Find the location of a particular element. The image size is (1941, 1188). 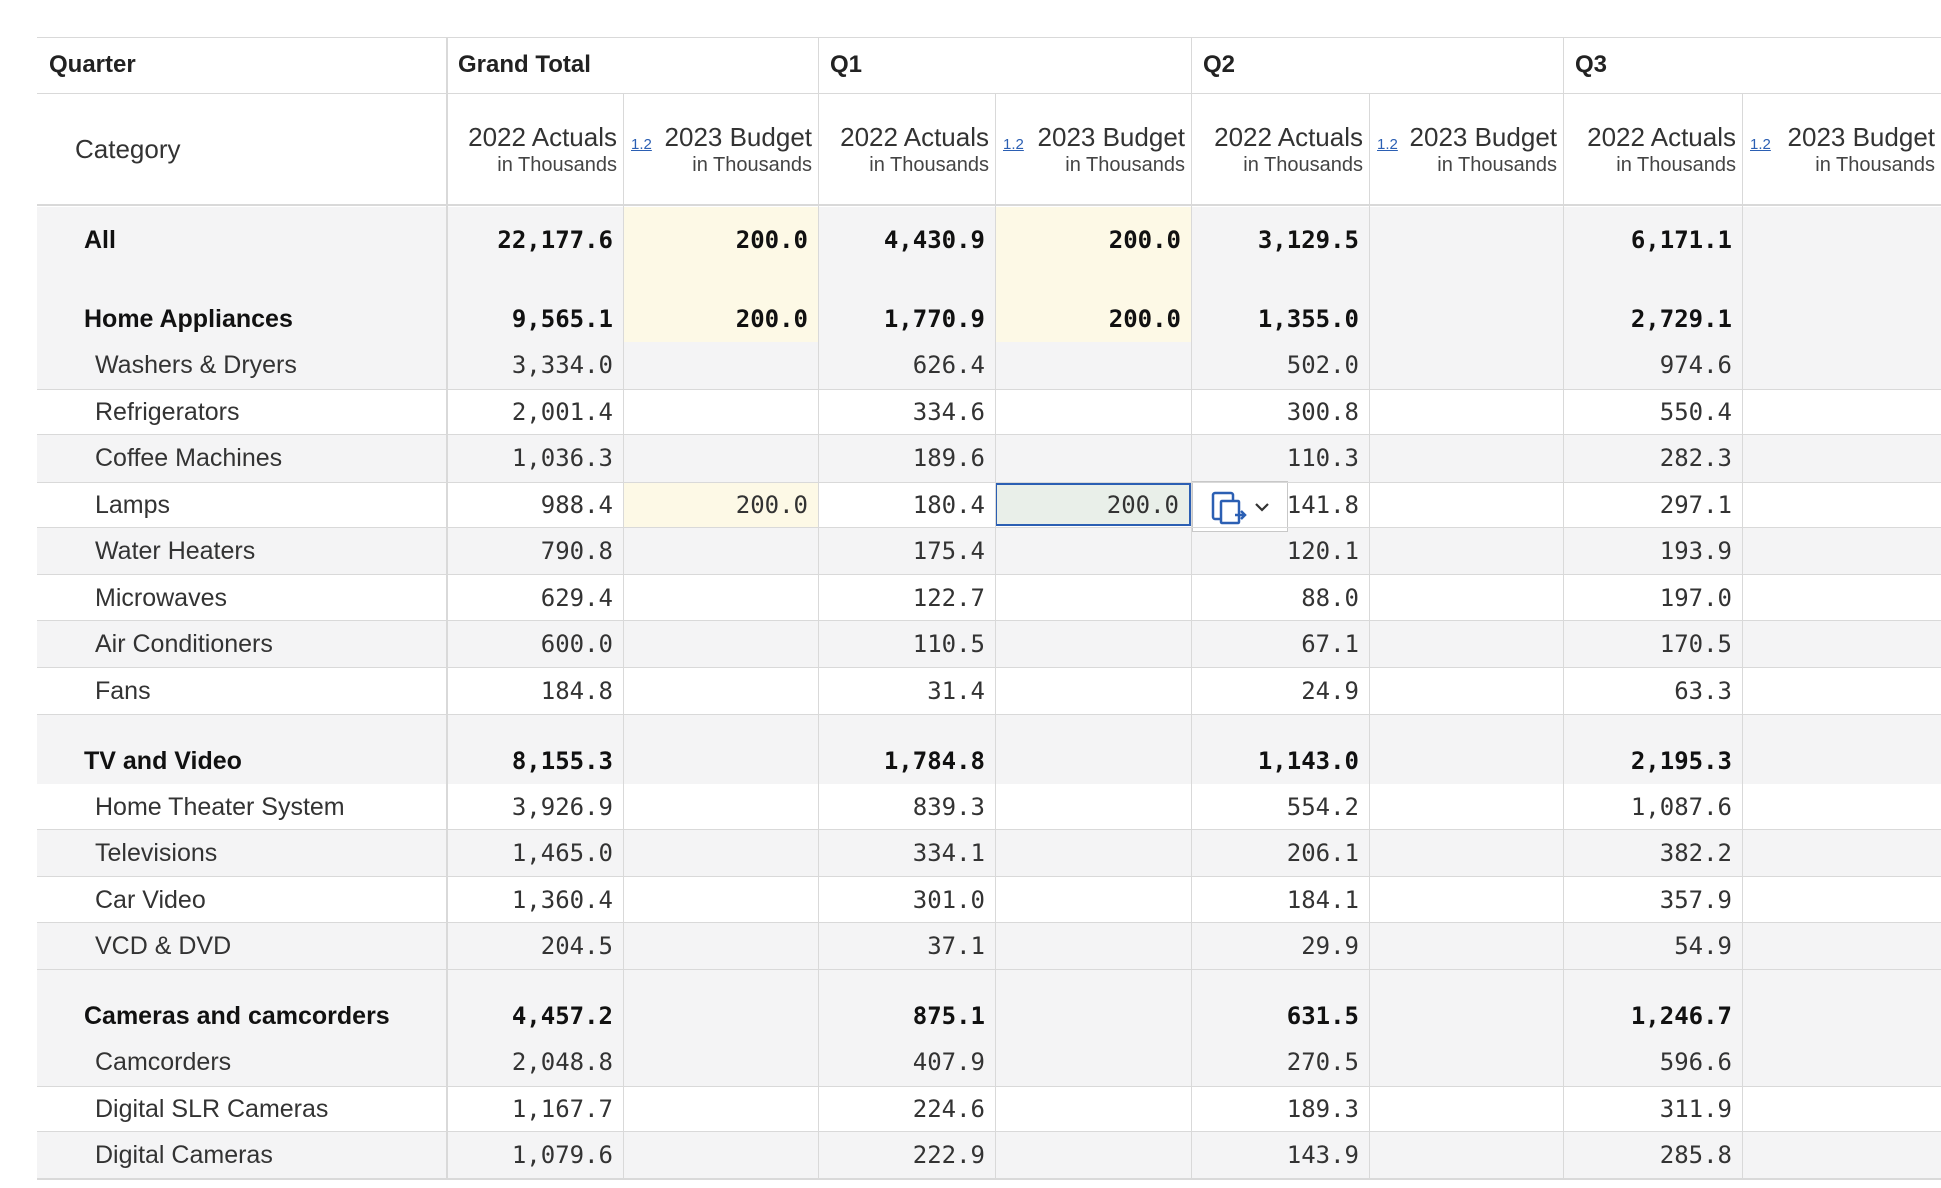

row-label: Digital Cameras is located at coordinates (268, 1155).